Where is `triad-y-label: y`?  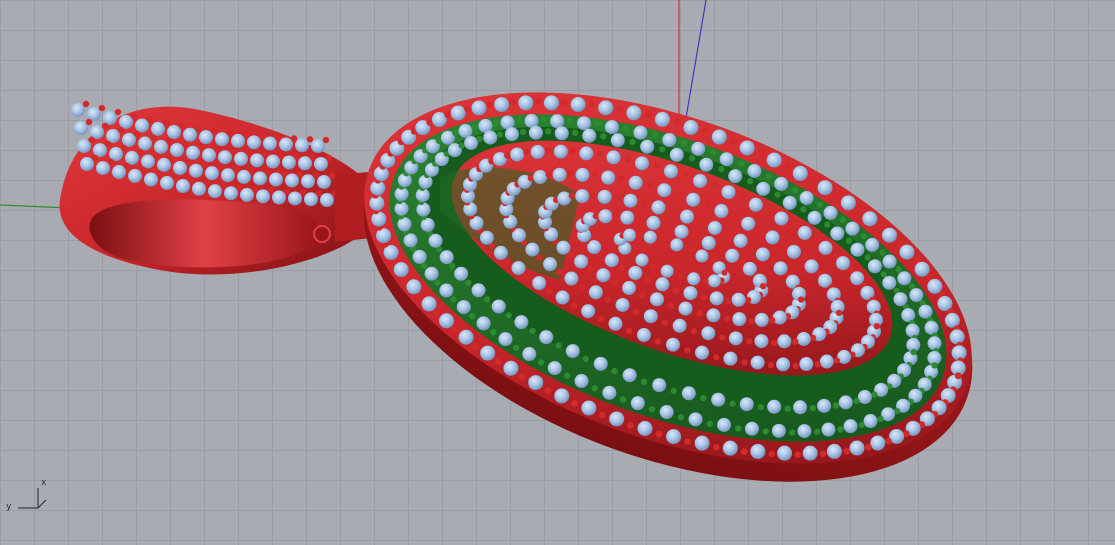
triad-y-label: y is located at coordinates (9, 507).